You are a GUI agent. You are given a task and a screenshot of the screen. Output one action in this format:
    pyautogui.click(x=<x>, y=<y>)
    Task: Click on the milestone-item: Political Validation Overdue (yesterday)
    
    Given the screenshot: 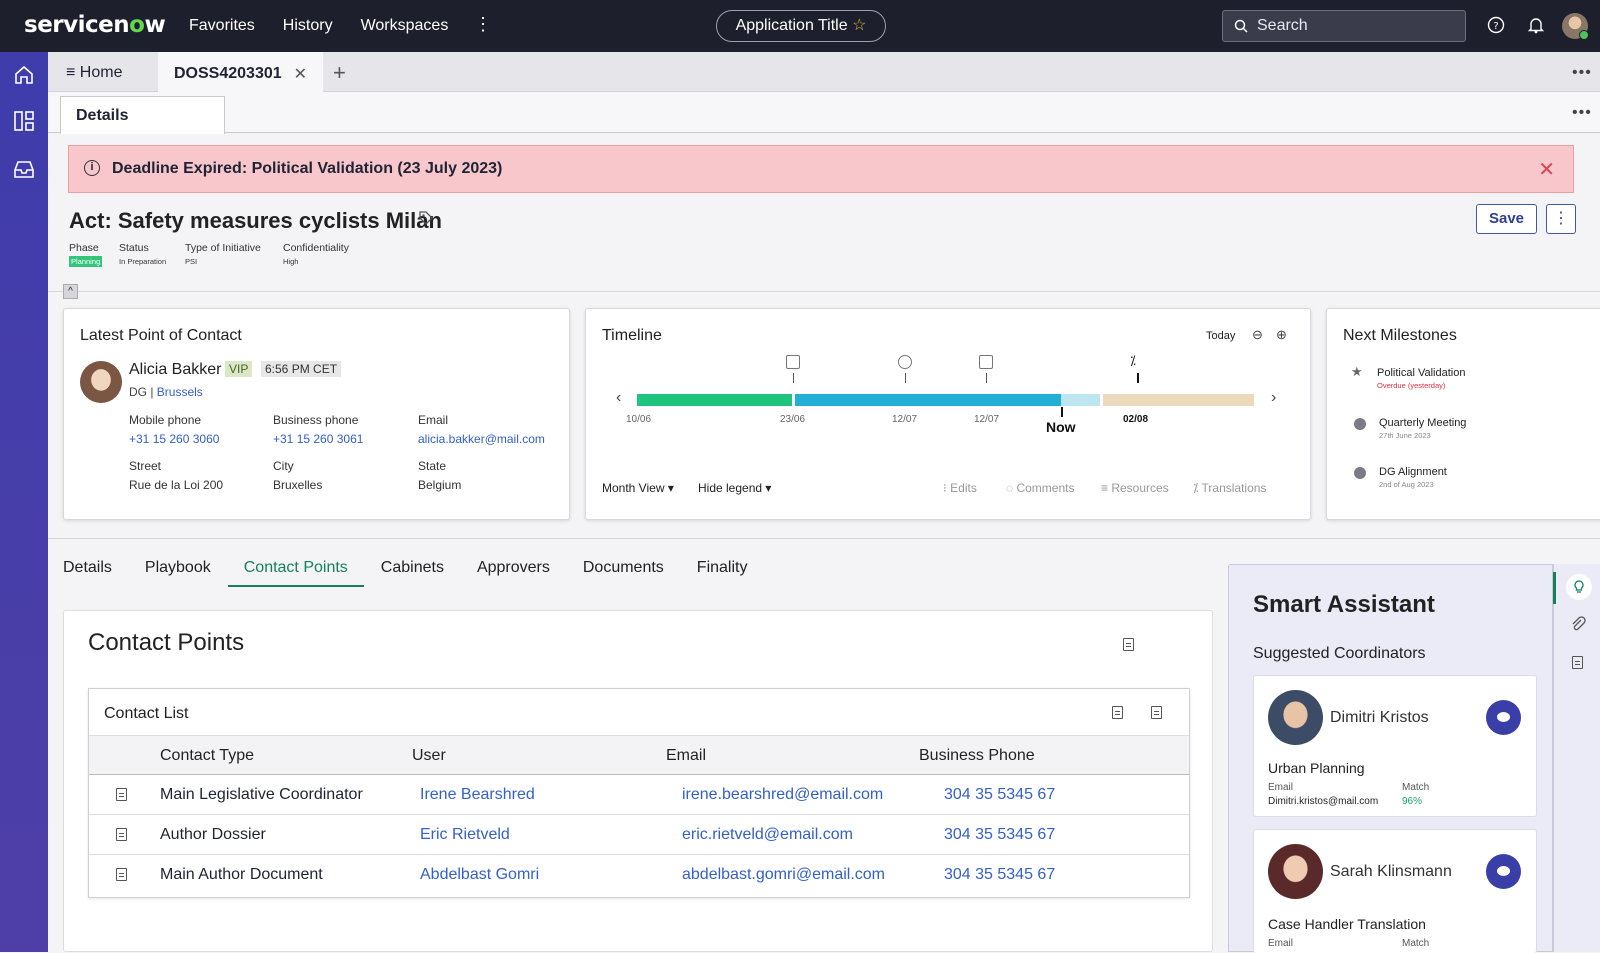 What is the action you would take?
    pyautogui.click(x=1421, y=378)
    